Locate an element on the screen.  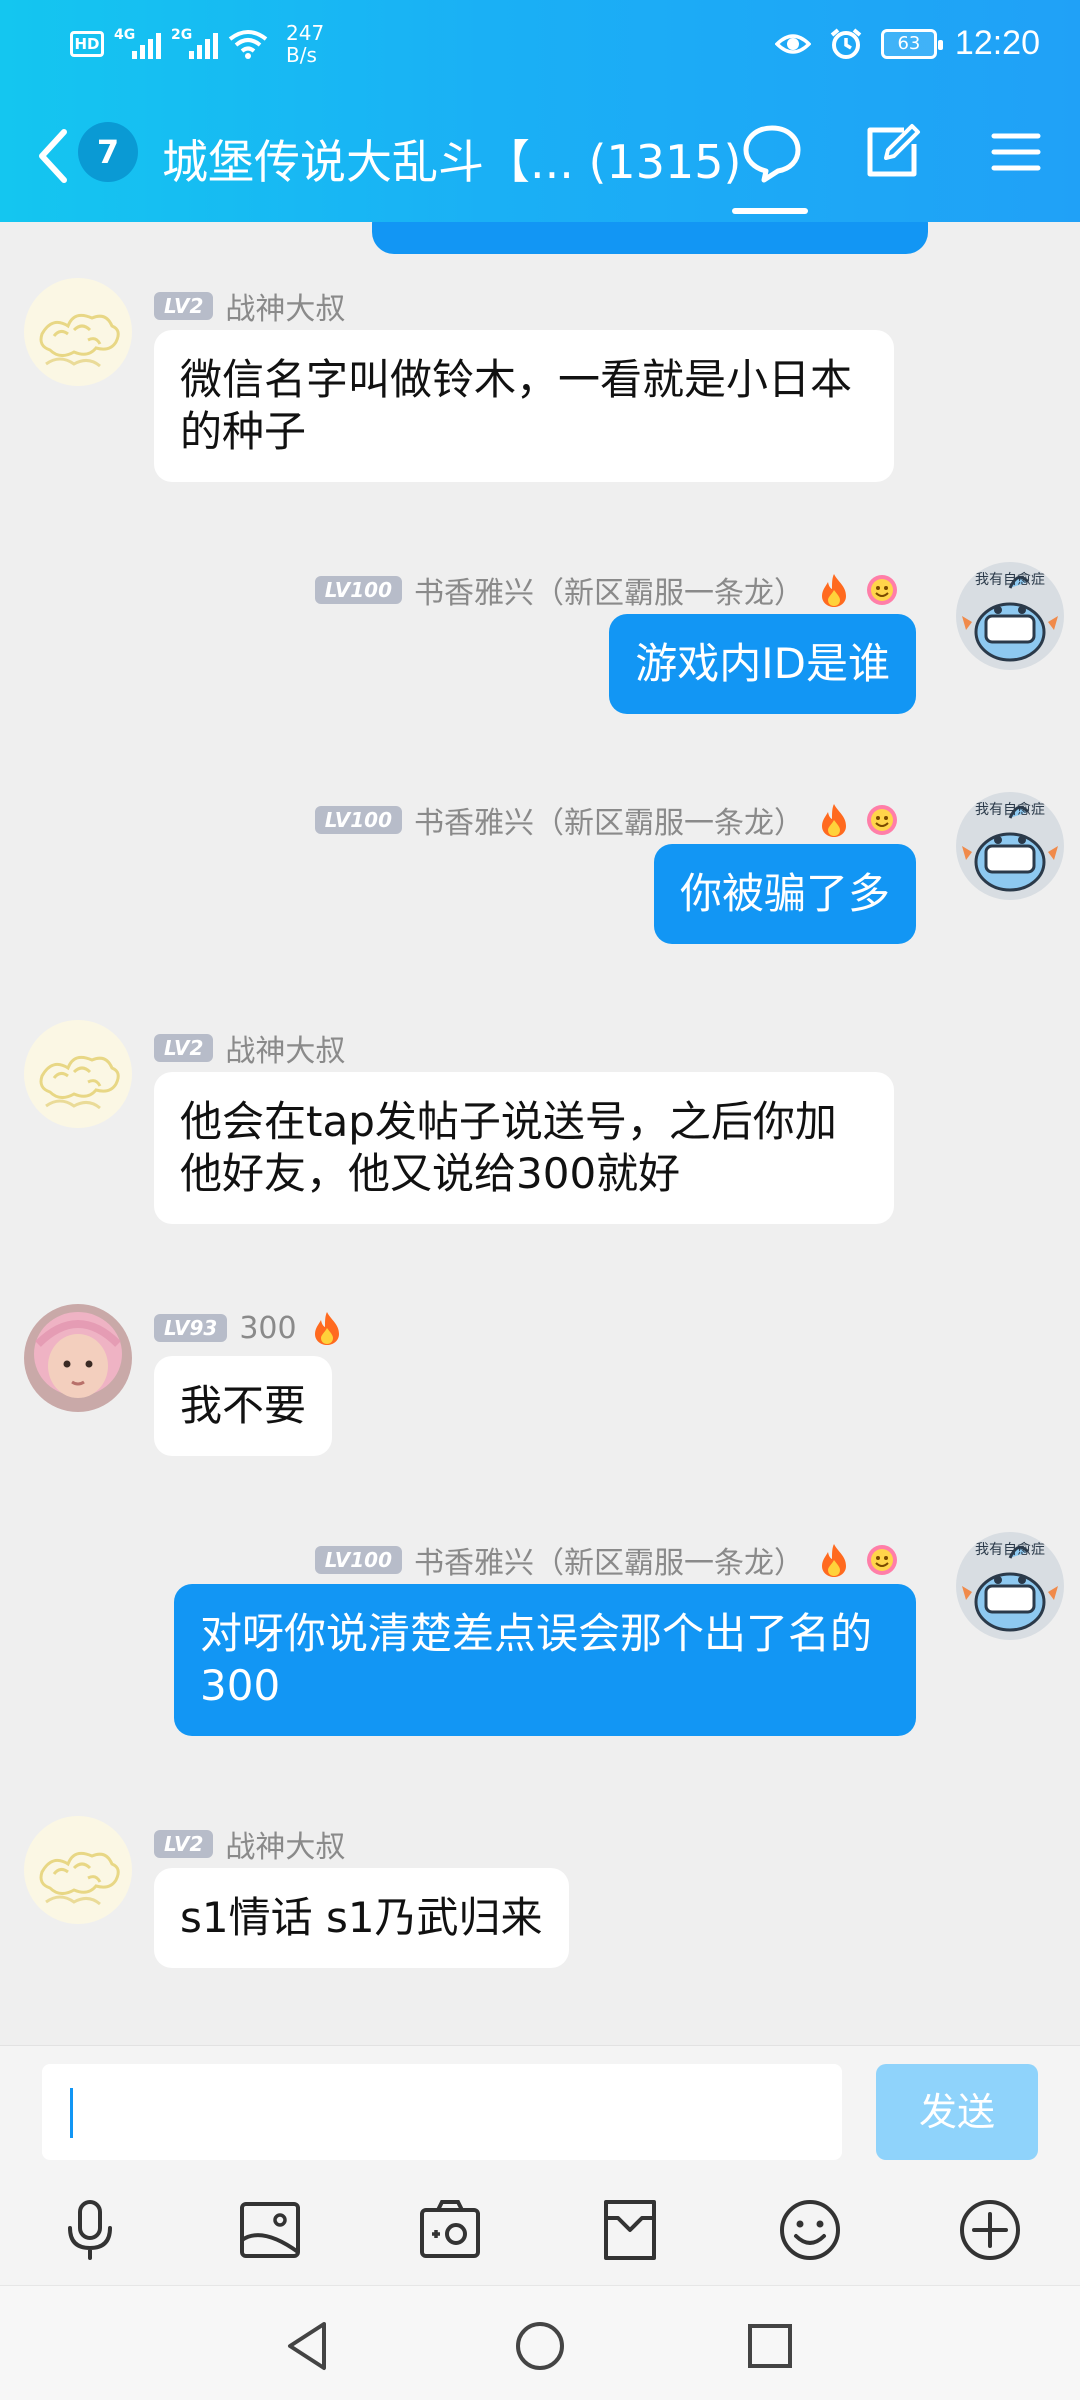
network-2g-label: 2G is located at coordinates (182, 35).